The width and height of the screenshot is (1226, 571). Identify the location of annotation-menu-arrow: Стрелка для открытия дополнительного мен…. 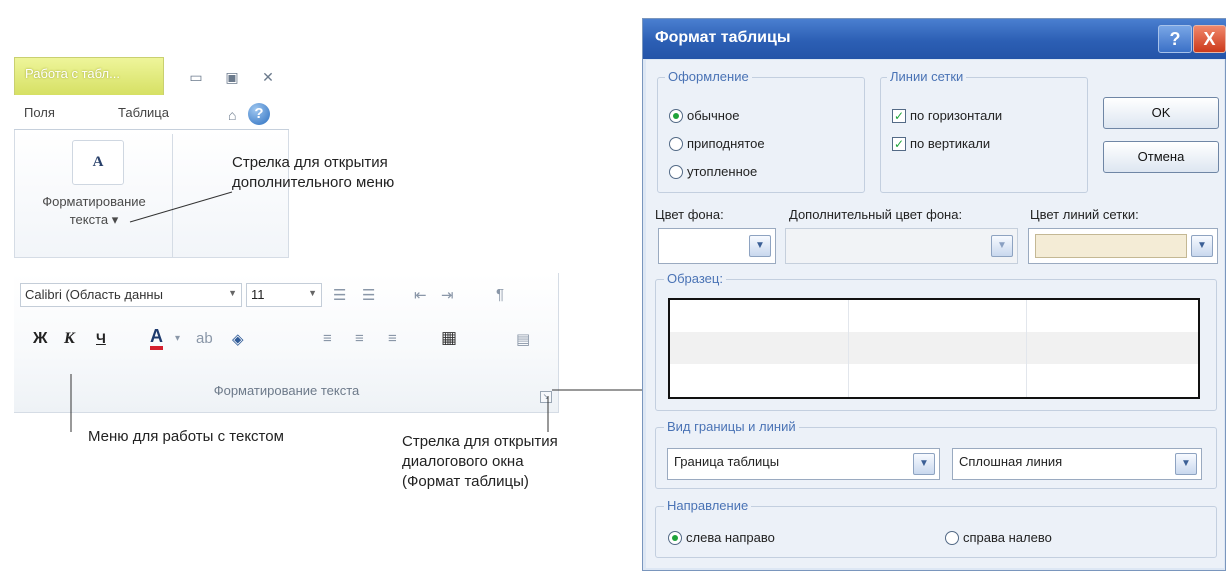
(313, 173).